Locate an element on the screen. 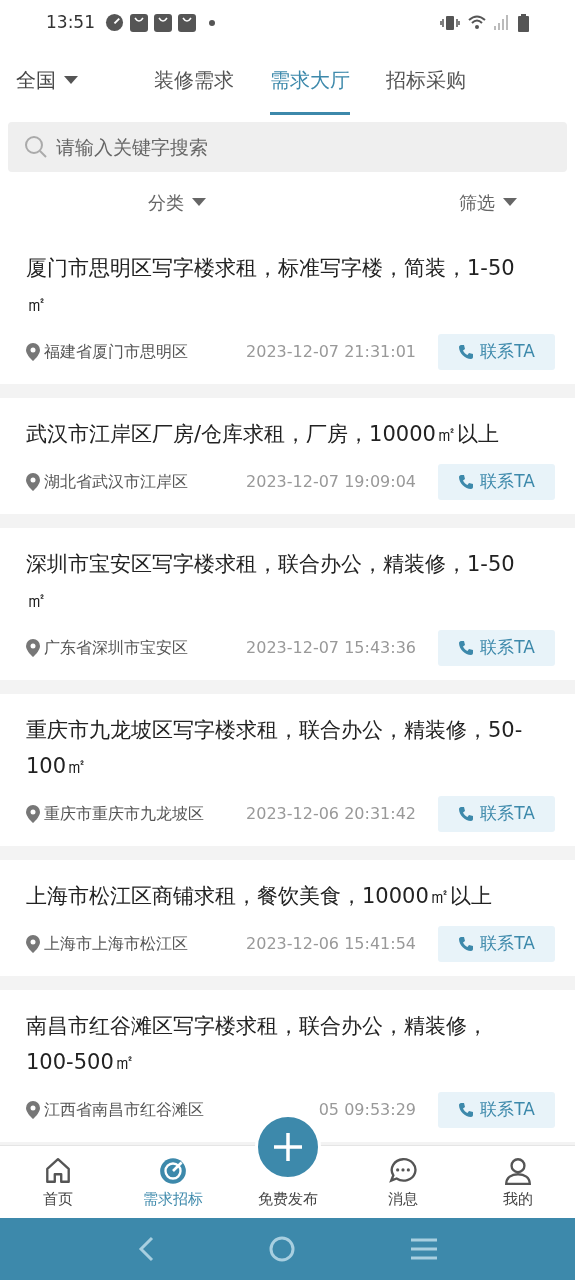 The width and height of the screenshot is (575, 1280). wifi-icon is located at coordinates (477, 22).